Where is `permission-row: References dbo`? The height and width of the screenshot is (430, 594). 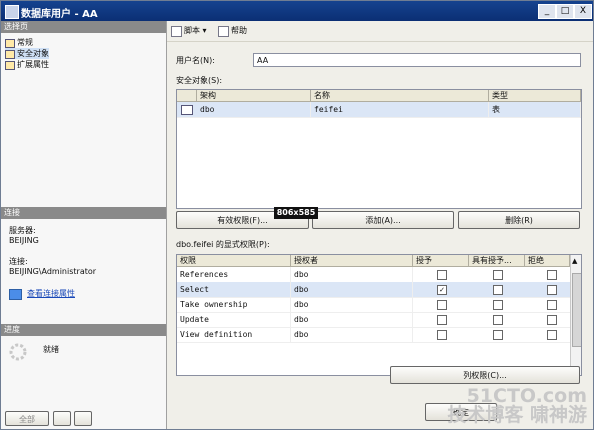 permission-row: References dbo is located at coordinates (373, 275).